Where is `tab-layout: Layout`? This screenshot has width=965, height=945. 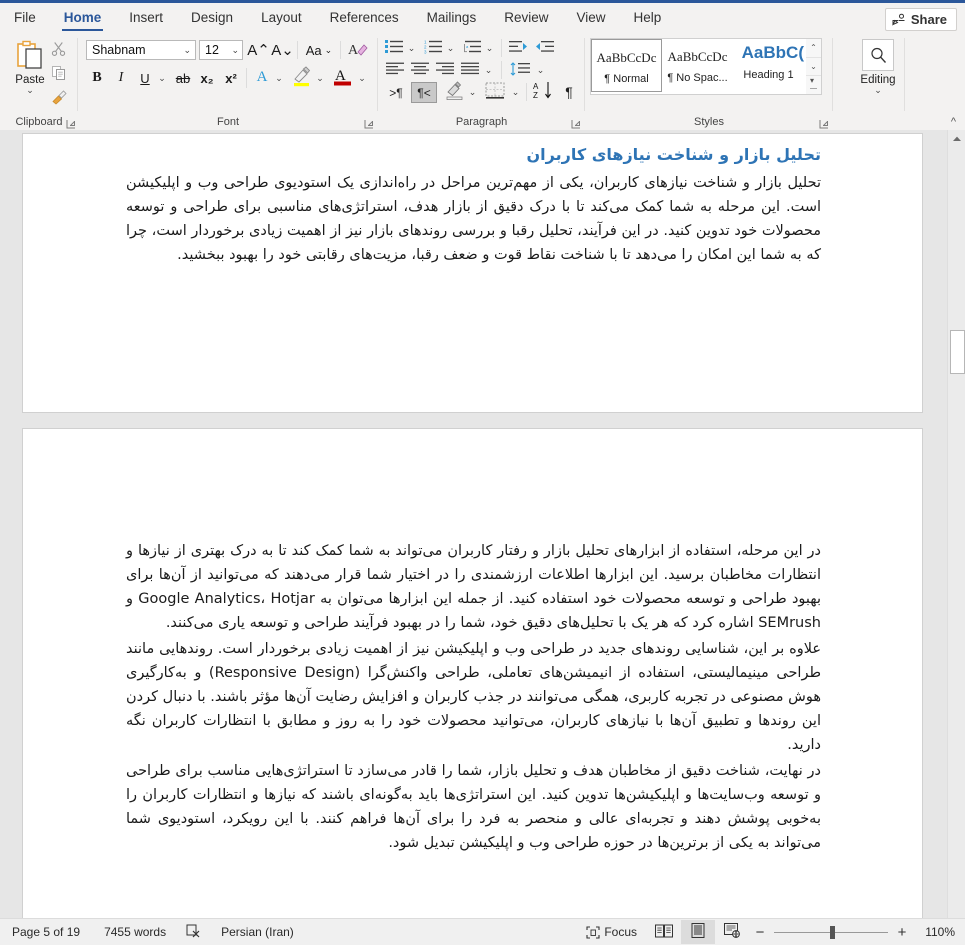 tab-layout: Layout is located at coordinates (281, 18).